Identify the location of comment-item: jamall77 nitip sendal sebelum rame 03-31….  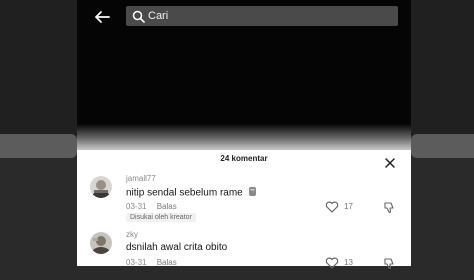
(244, 199).